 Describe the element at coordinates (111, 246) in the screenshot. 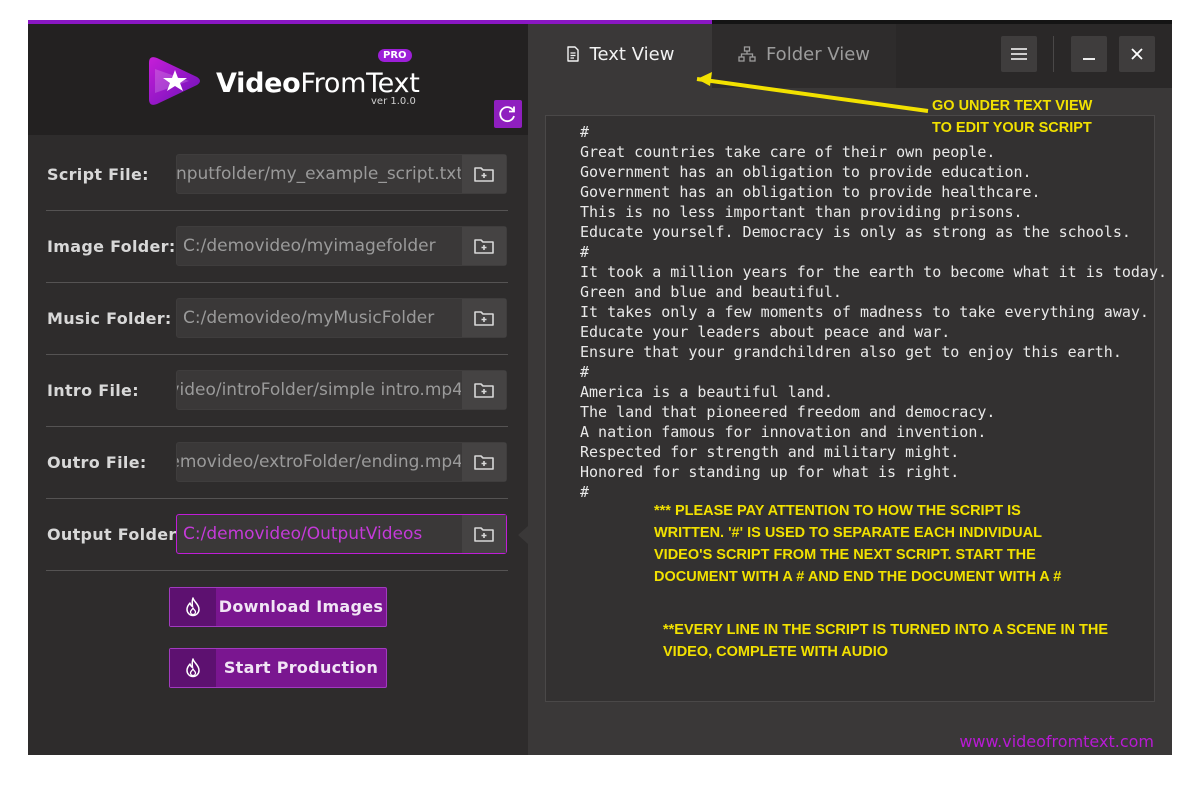

I see `image-folder-label: Image Folder:` at that location.